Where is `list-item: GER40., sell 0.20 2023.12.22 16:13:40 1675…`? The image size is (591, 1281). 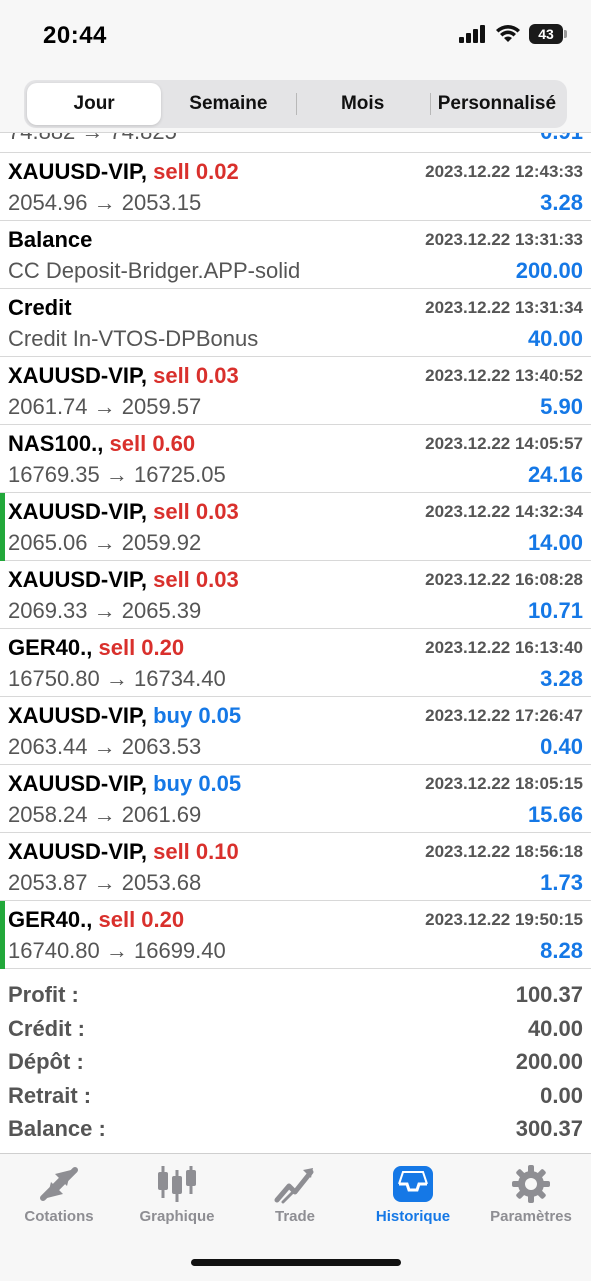 list-item: GER40., sell 0.20 2023.12.22 16:13:40 1675… is located at coordinates (295, 663).